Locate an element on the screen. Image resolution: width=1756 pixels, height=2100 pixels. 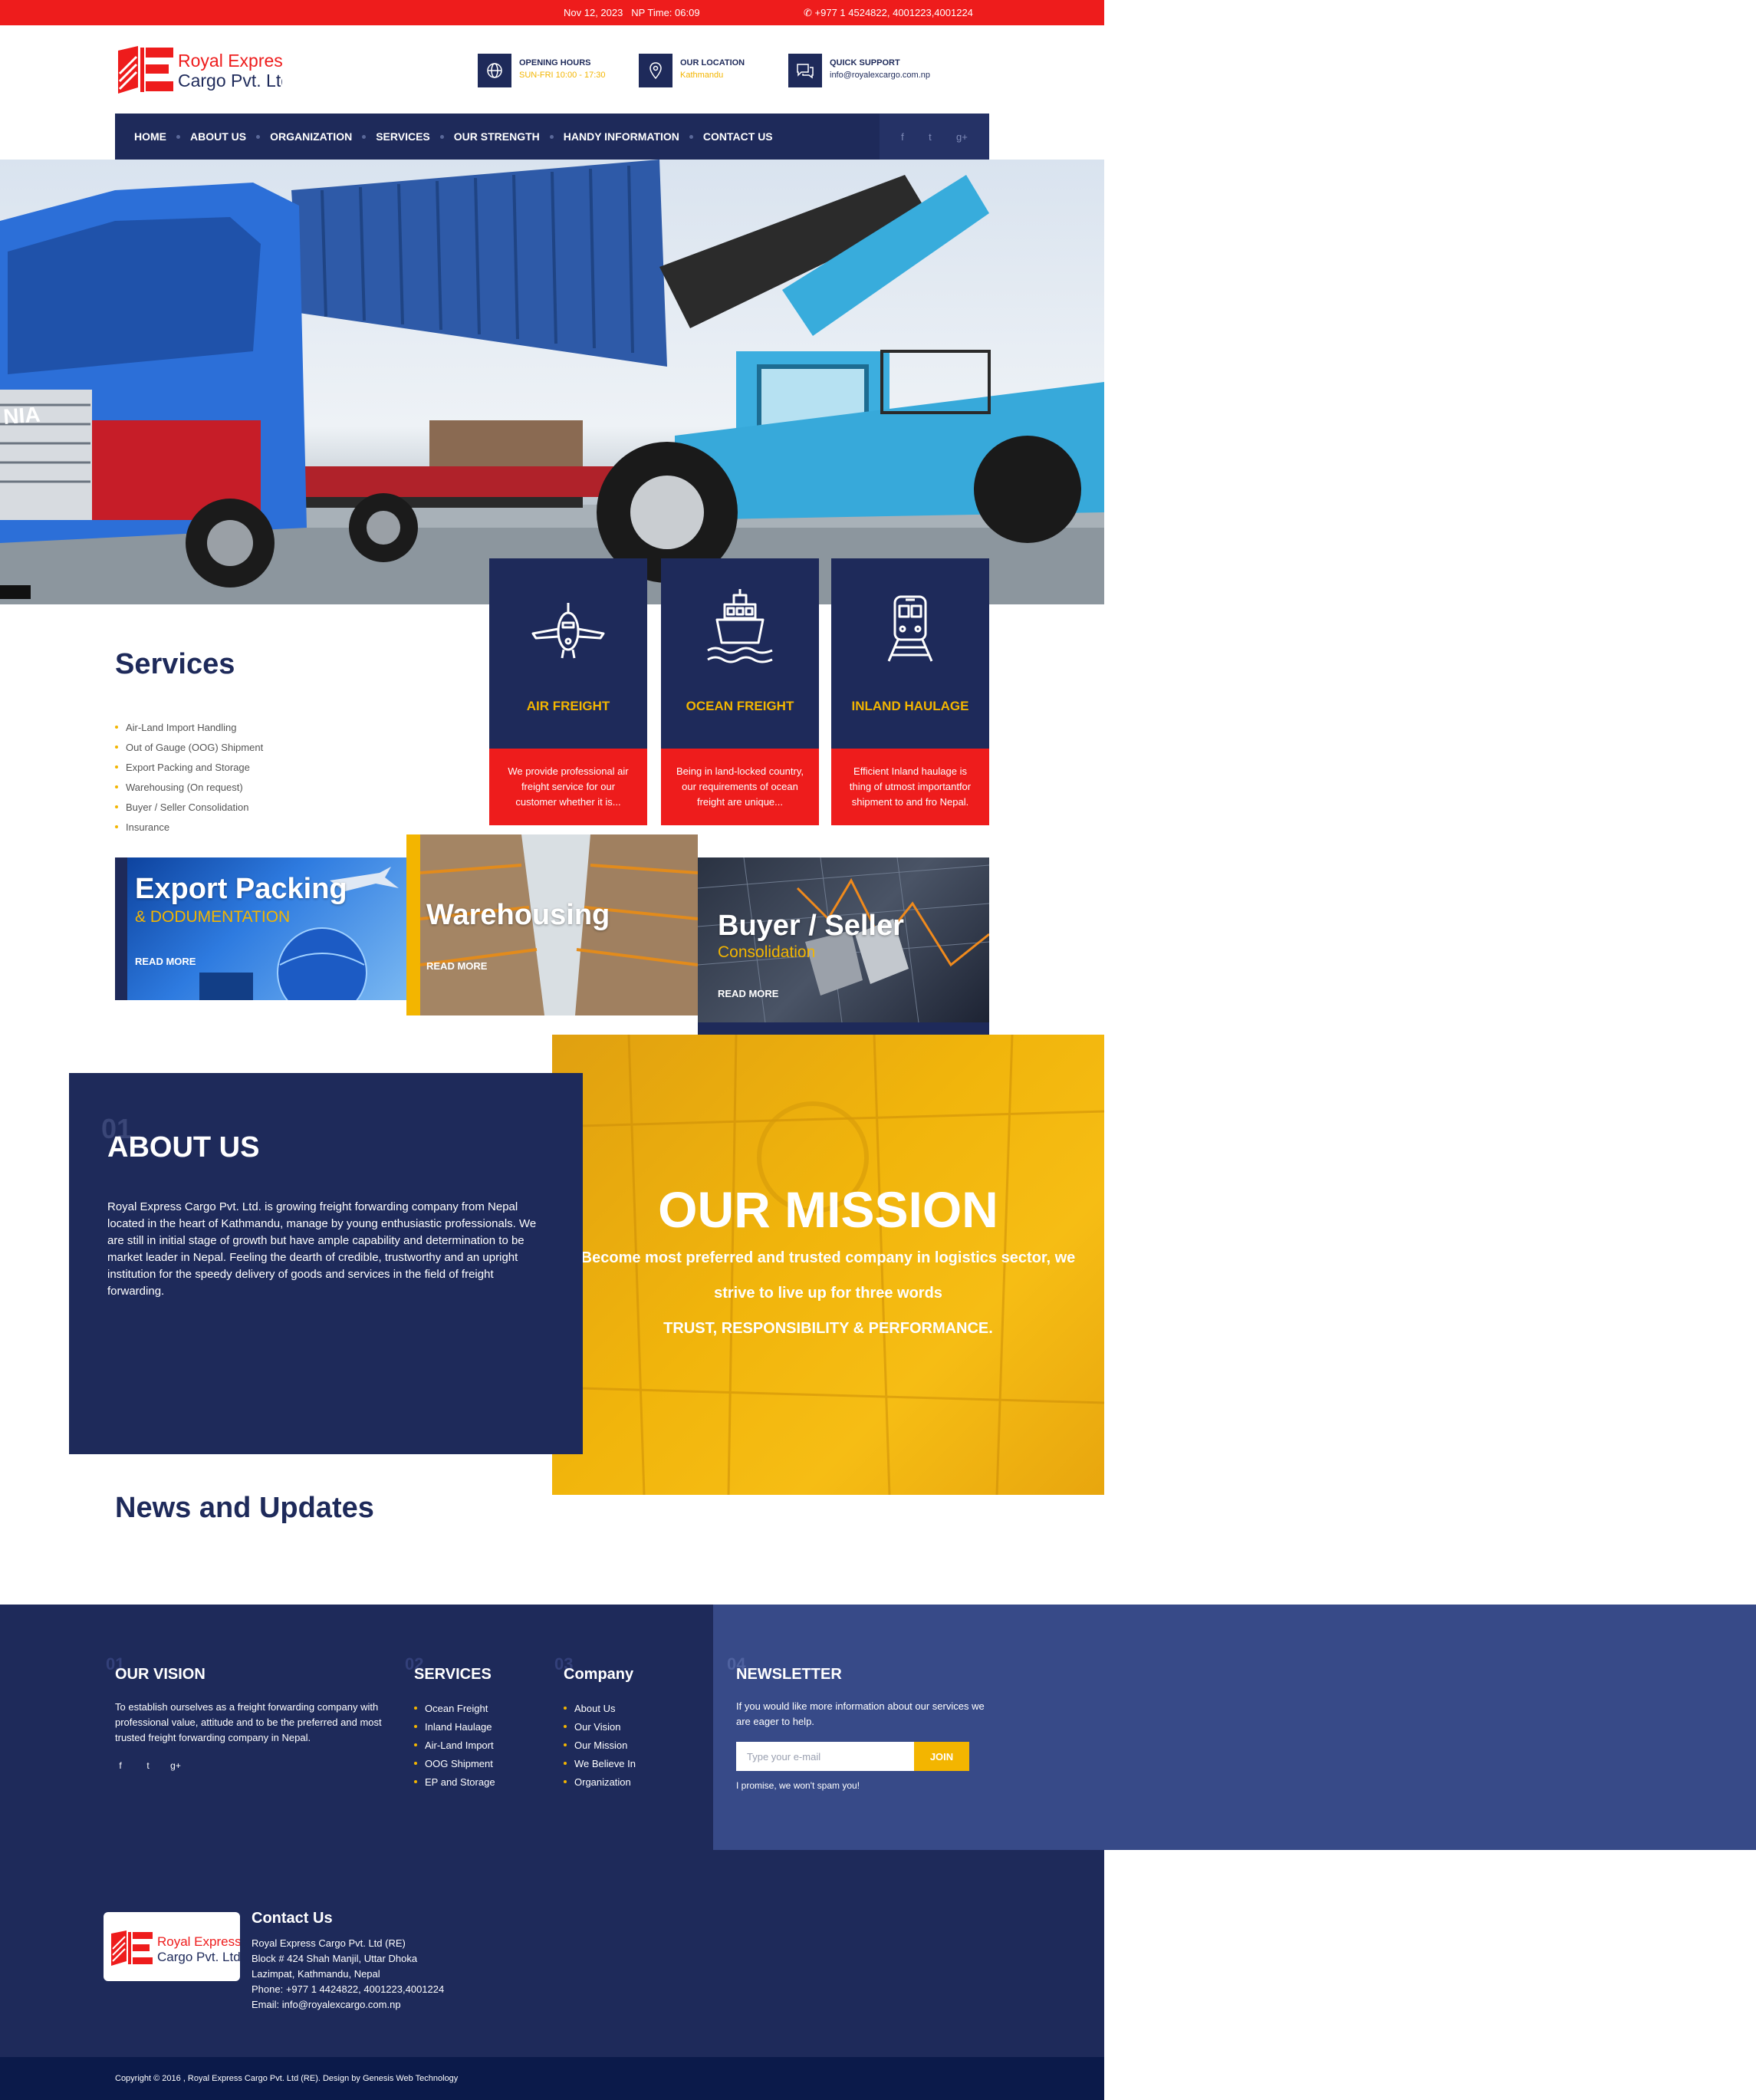
contact-city: Lazimpat, Kathmandu, Nepal is located at coordinates (316, 1974).